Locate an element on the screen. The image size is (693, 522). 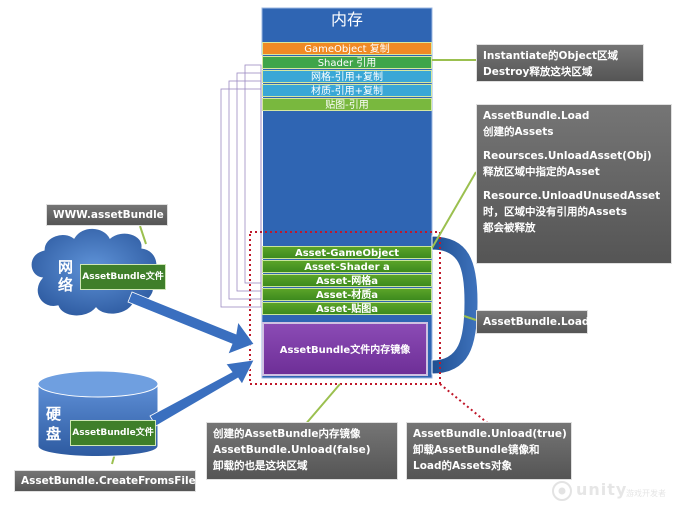
note-www-assetbundle: WWW.assetBundle is located at coordinates (107, 215).